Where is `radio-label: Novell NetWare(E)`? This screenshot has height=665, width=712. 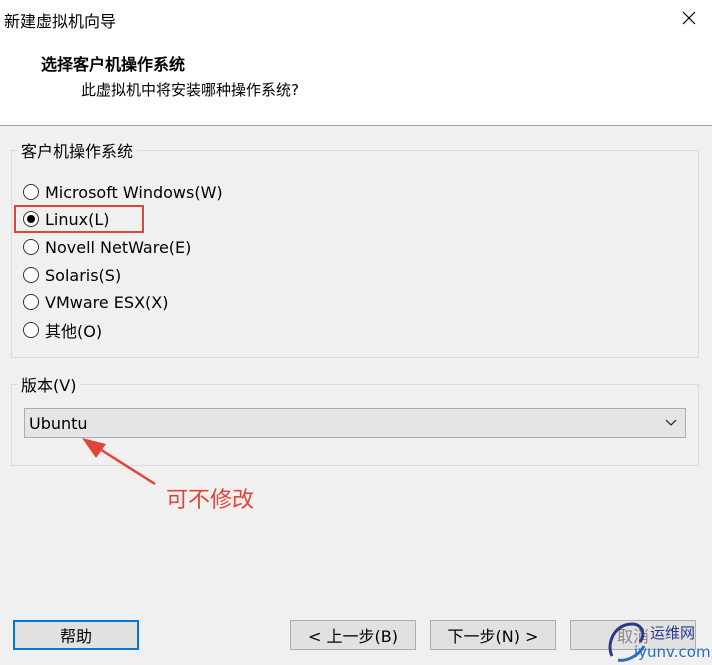
radio-label: Novell NetWare(E) is located at coordinates (118, 247).